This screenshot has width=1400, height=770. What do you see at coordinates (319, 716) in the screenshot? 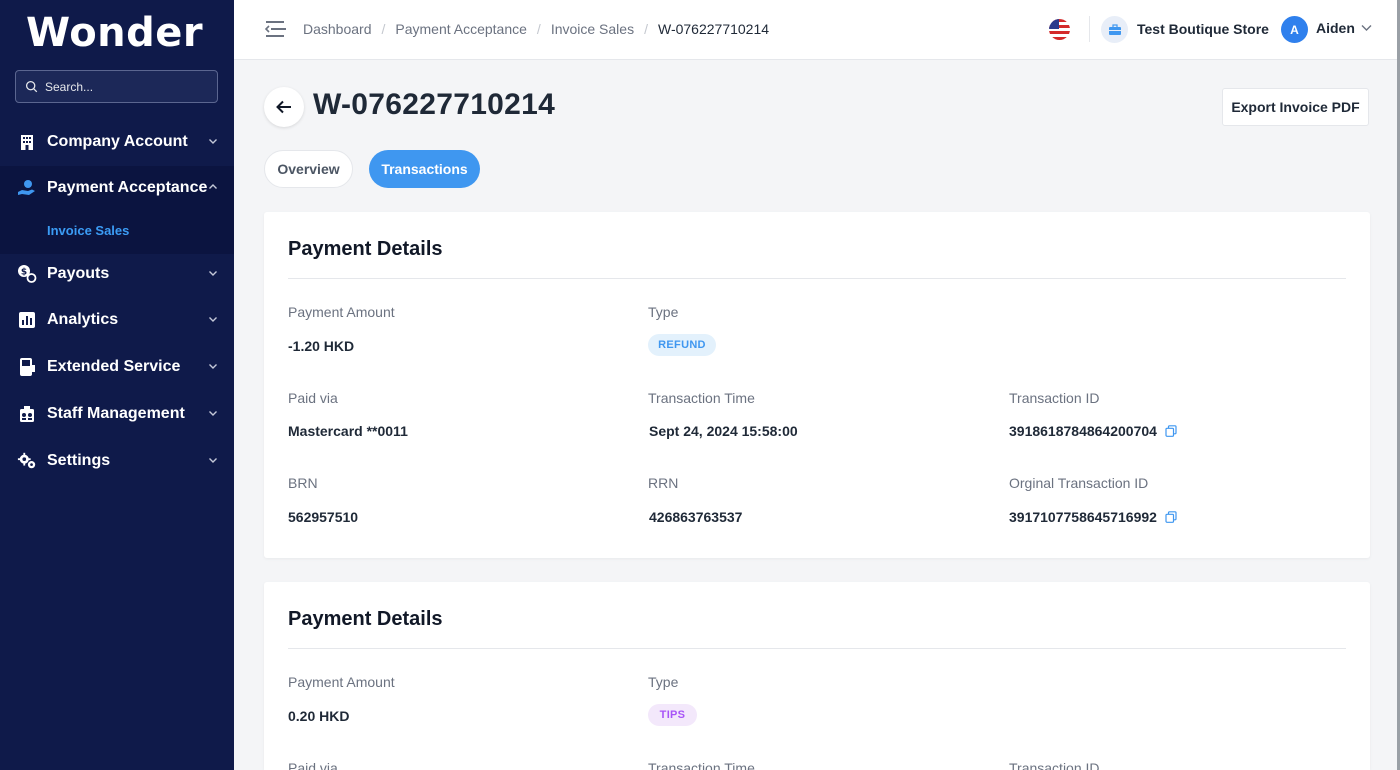
I see `payment-amount-value: 0.20 HKD` at bounding box center [319, 716].